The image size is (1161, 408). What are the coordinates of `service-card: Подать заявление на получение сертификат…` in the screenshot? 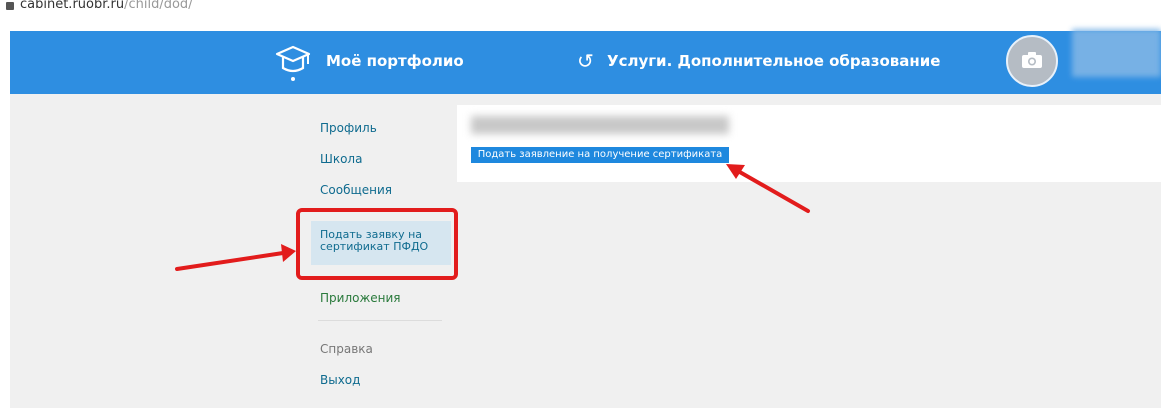 It's located at (809, 143).